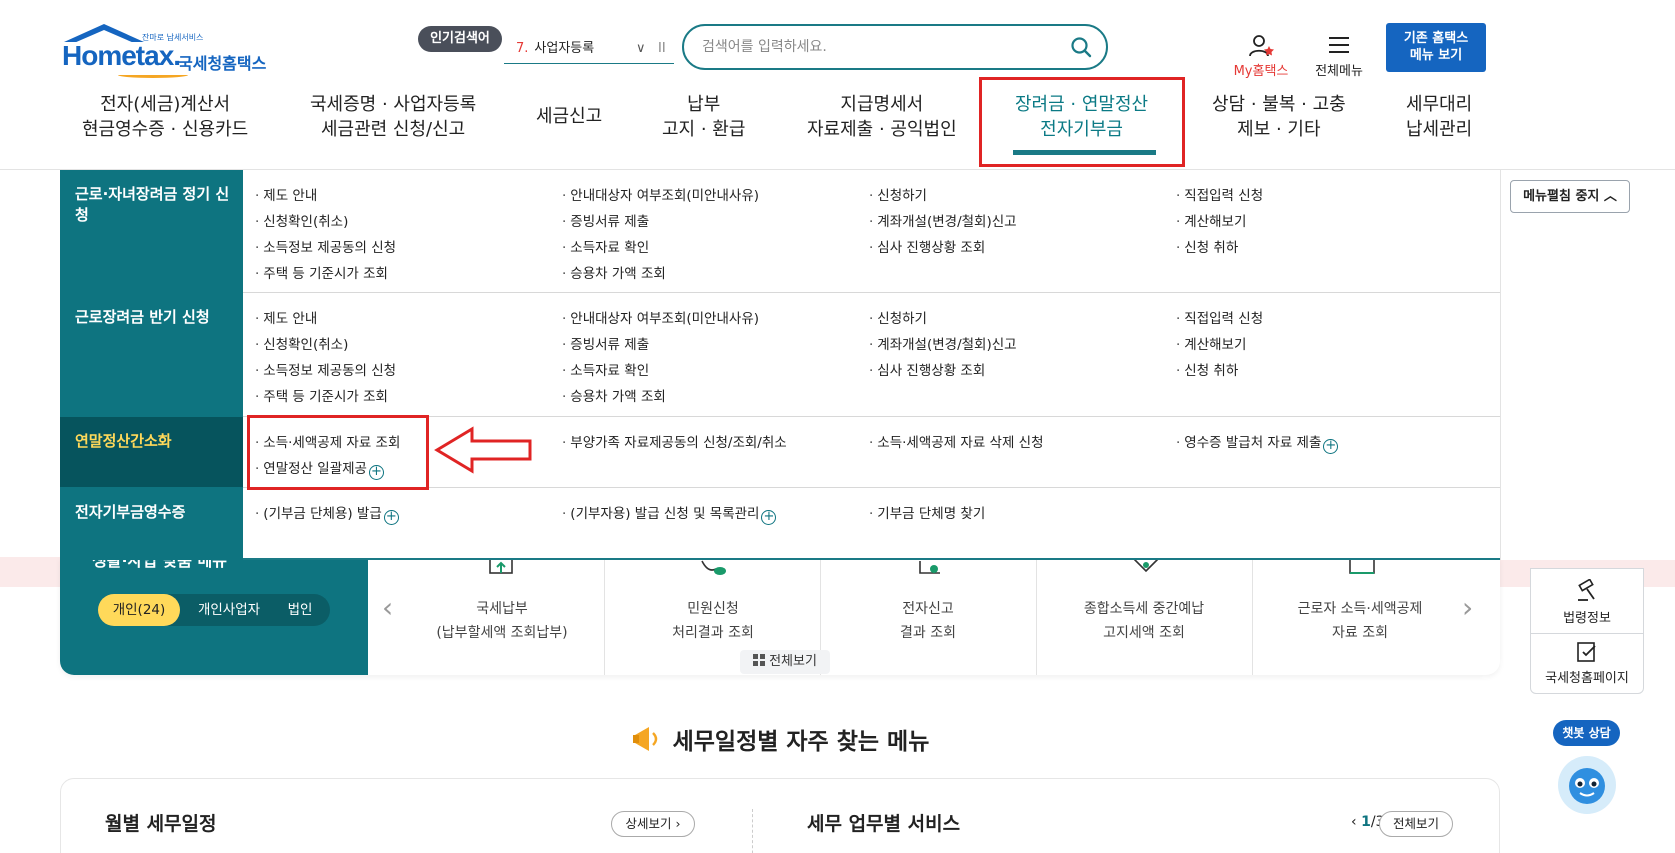 The width and height of the screenshot is (1675, 853). I want to click on annotation-arrow-icon, so click(483, 450).